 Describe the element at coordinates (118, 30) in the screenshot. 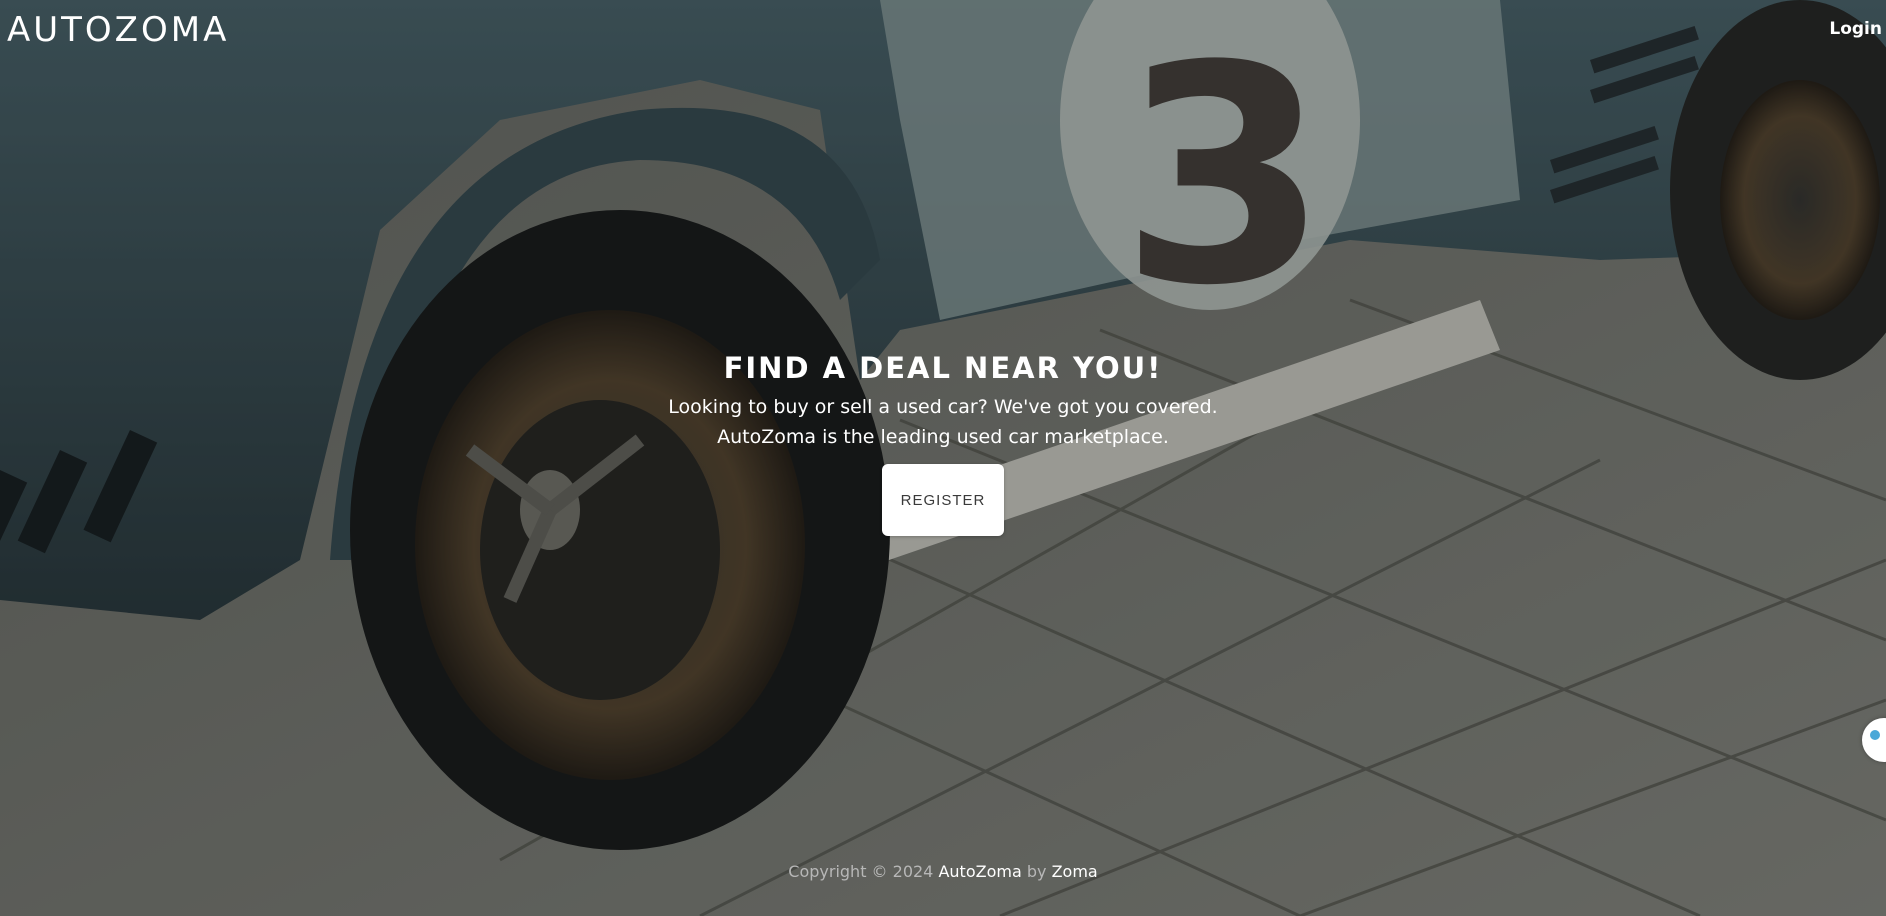

I see `brand-logo: AUTOZOMA` at that location.